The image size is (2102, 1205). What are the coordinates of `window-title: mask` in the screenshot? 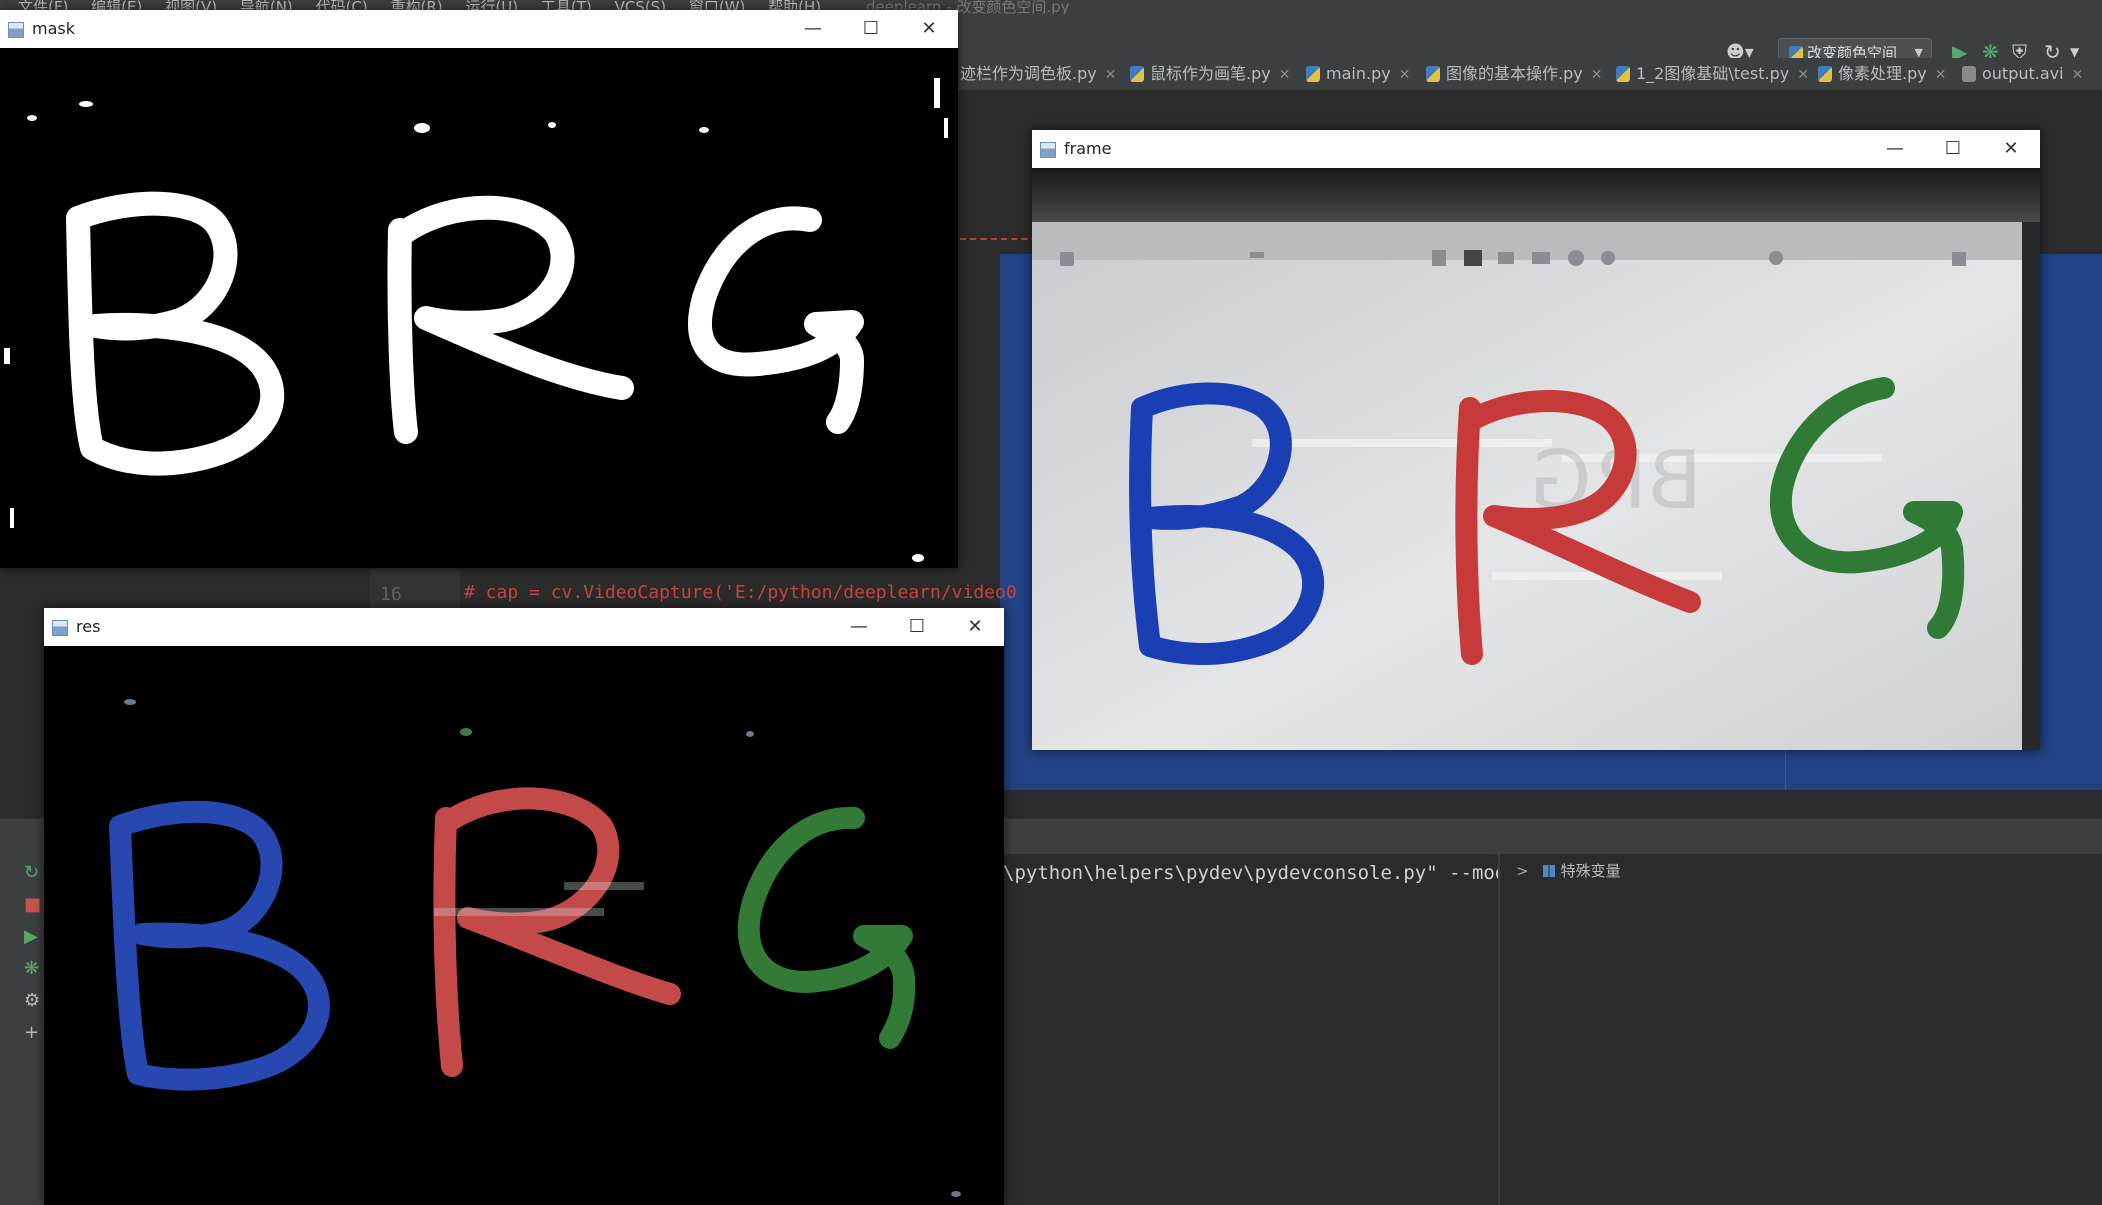 It's located at (53, 28).